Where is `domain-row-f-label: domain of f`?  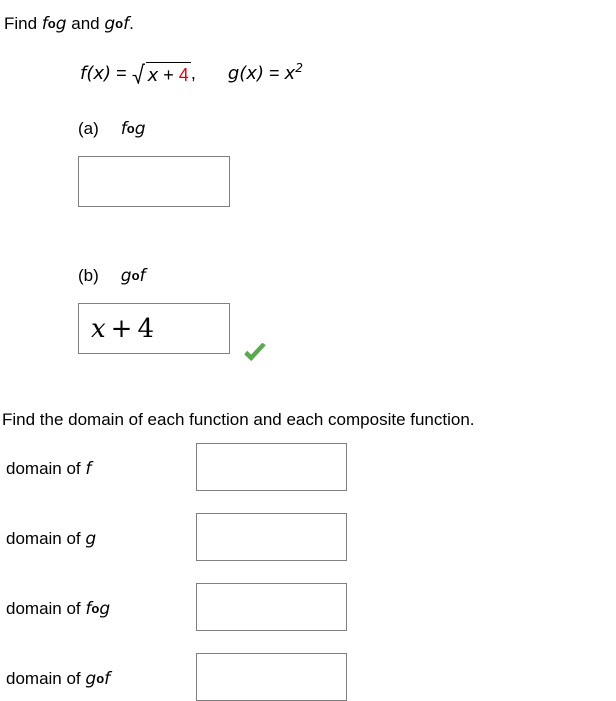 domain-row-f-label: domain of f is located at coordinates (48, 469).